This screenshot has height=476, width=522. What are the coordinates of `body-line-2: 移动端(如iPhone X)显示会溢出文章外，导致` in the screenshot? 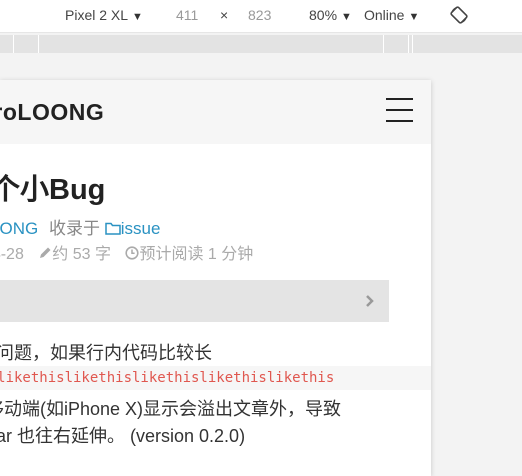 It's located at (171, 409).